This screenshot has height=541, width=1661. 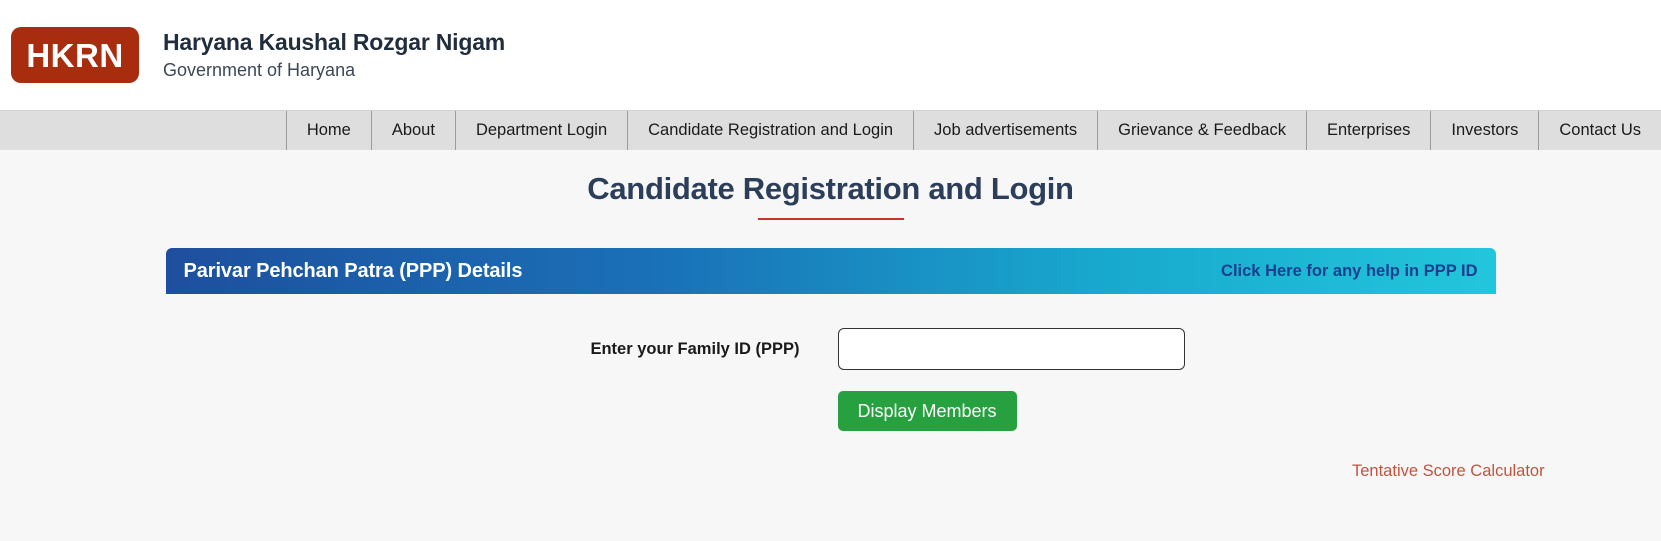 What do you see at coordinates (1201, 130) in the screenshot?
I see `nav-item-grievance-feedback: Grievance & Feedback` at bounding box center [1201, 130].